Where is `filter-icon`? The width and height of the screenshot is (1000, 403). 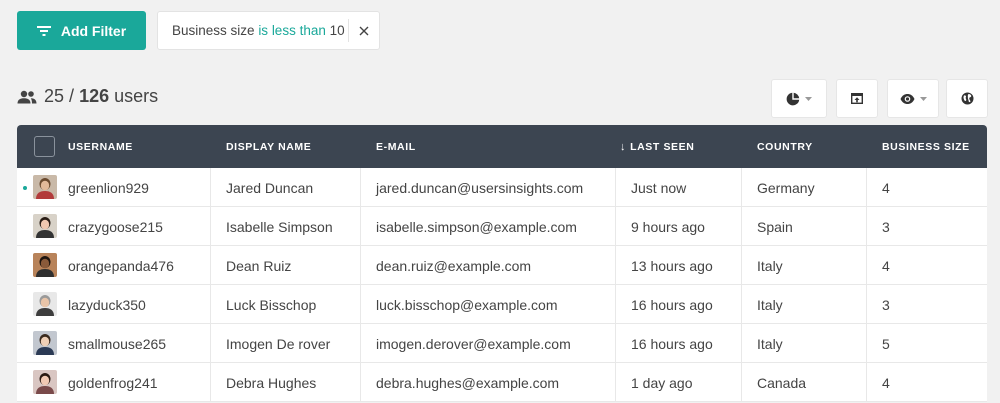
filter-icon is located at coordinates (43, 31).